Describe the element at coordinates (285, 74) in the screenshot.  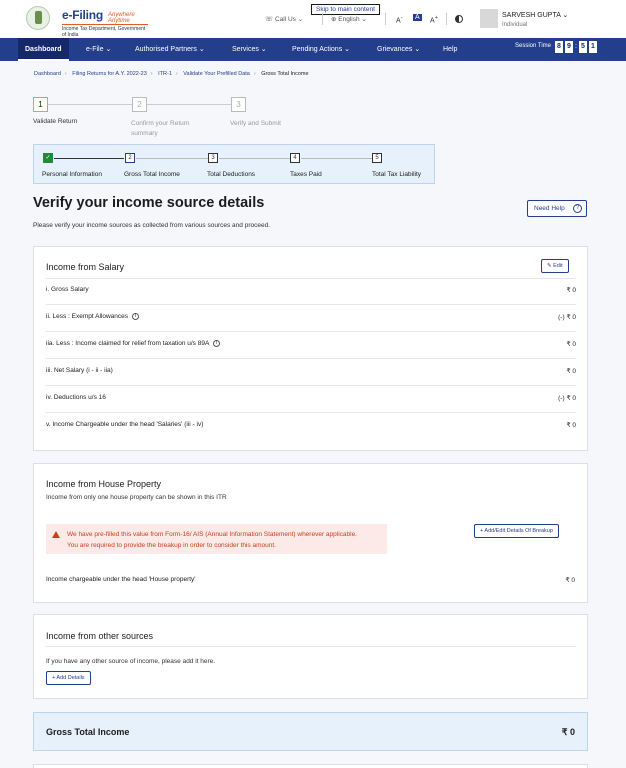
I see `breadcrumb-current: Gross Total Income` at that location.